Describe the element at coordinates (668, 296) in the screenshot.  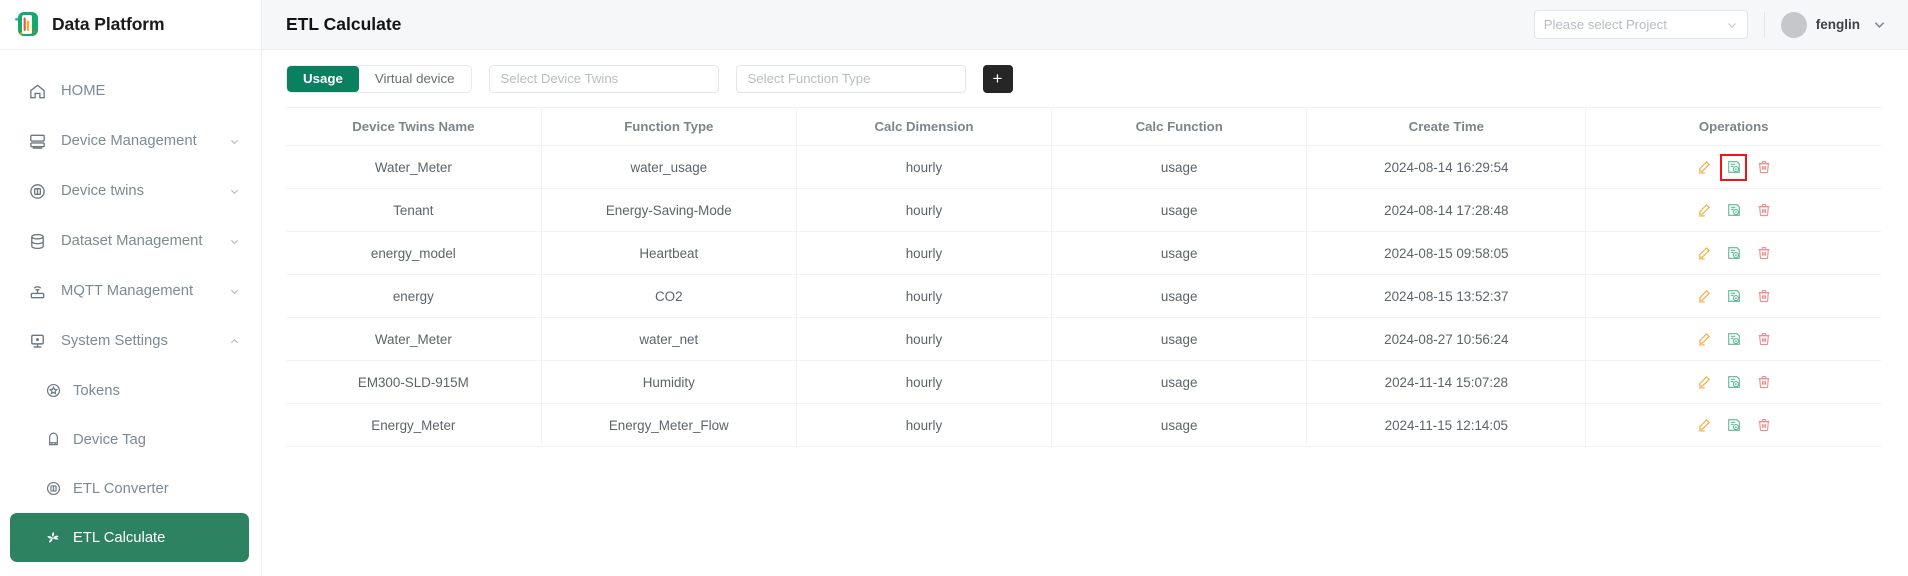
I see `function-type-cell: CO2` at that location.